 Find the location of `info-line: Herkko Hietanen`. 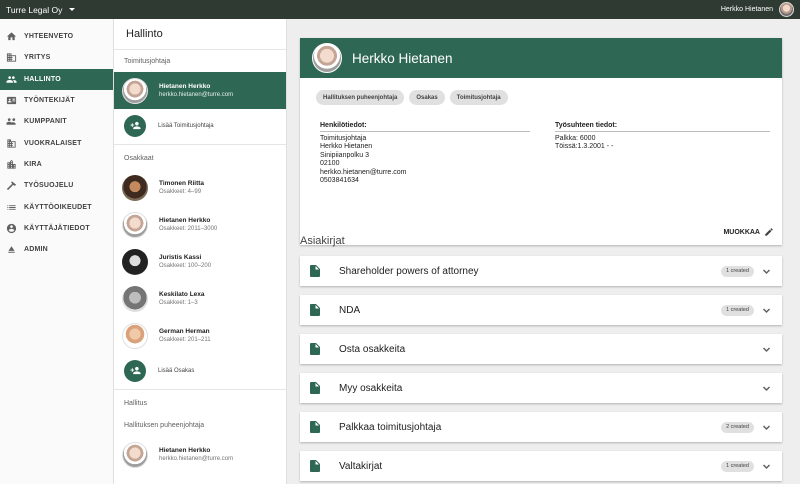

info-line: Herkko Hietanen is located at coordinates (346, 147).